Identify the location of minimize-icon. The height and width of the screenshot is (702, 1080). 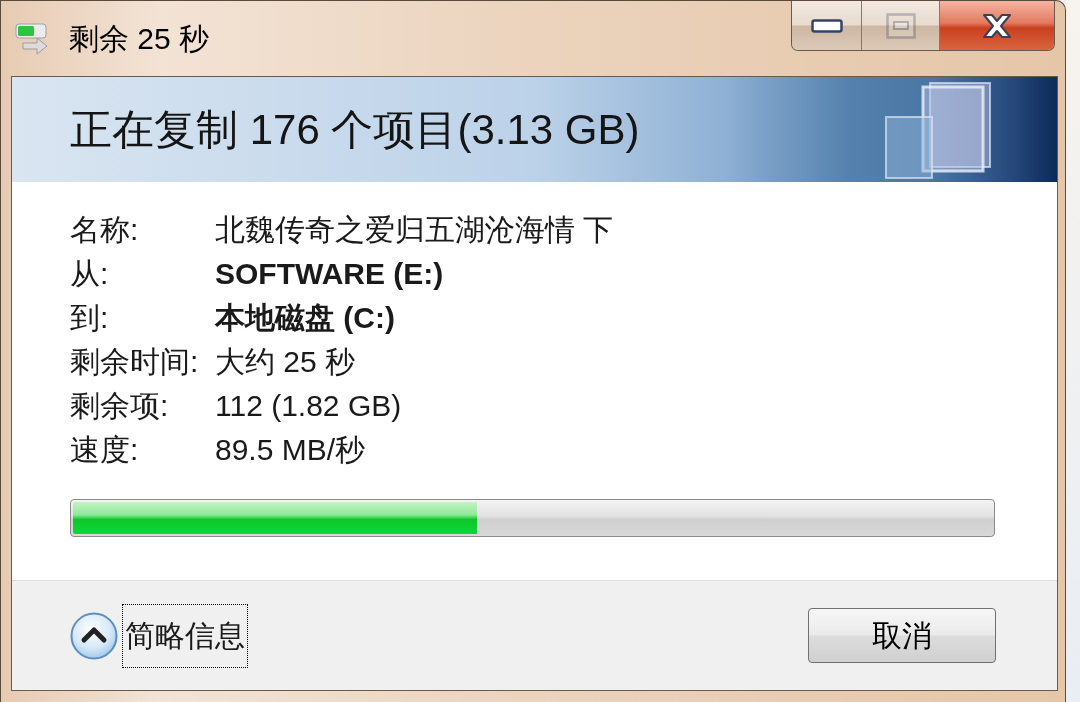
(826, 25).